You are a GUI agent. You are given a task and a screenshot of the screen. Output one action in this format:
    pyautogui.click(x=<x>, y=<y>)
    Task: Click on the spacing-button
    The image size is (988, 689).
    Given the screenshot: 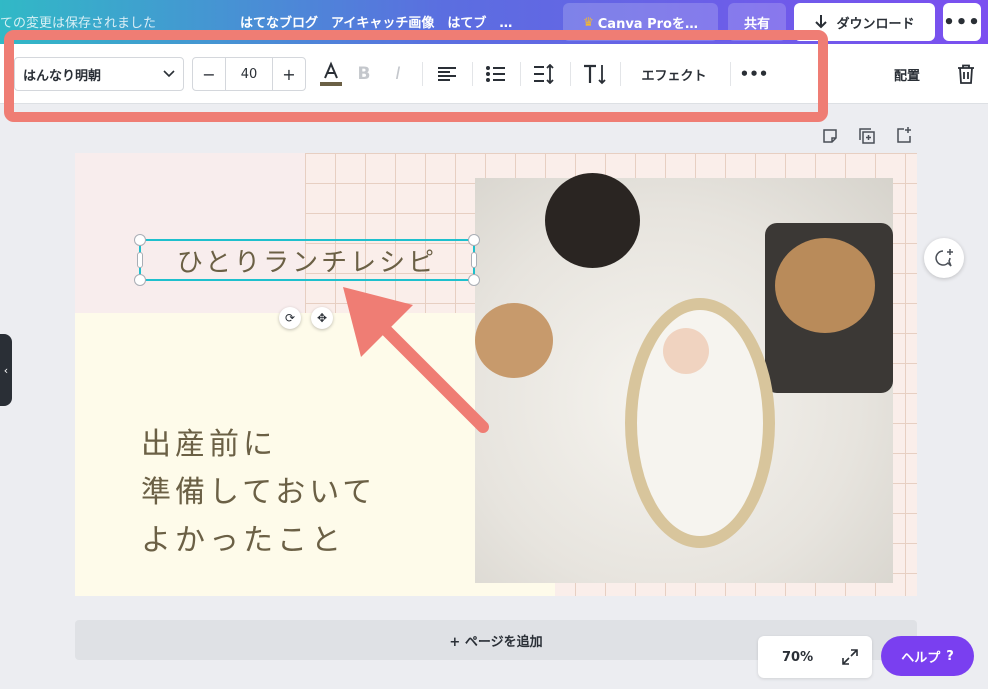 What is the action you would take?
    pyautogui.click(x=544, y=74)
    